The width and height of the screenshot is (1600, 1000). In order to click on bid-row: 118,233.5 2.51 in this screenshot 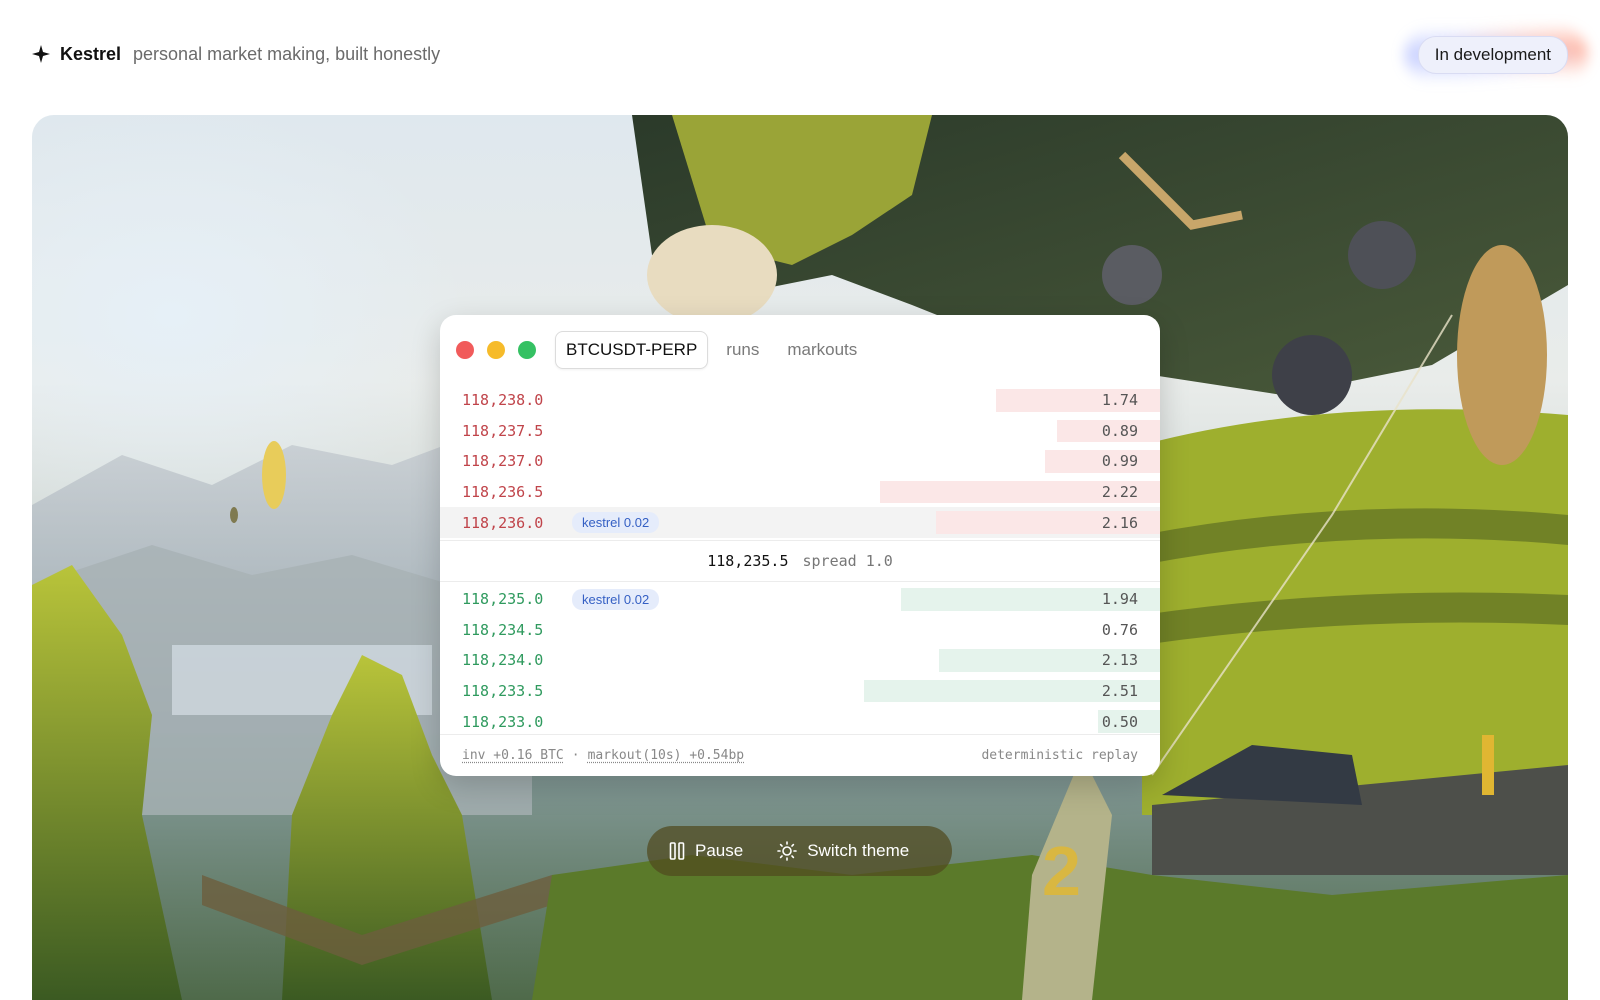, I will do `click(800, 691)`.